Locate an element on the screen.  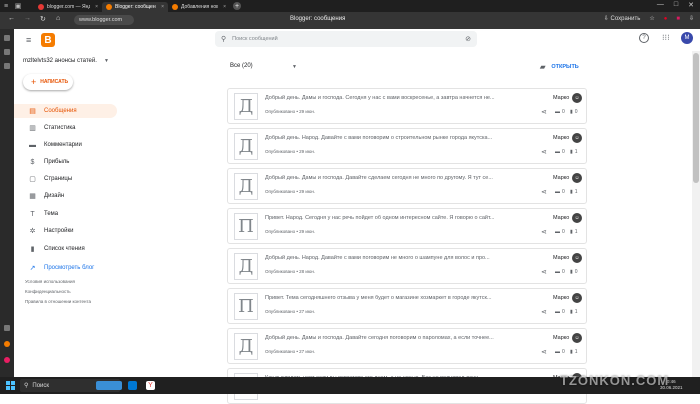
yandex-browser-icon: Y is located at coordinates (150, 385).